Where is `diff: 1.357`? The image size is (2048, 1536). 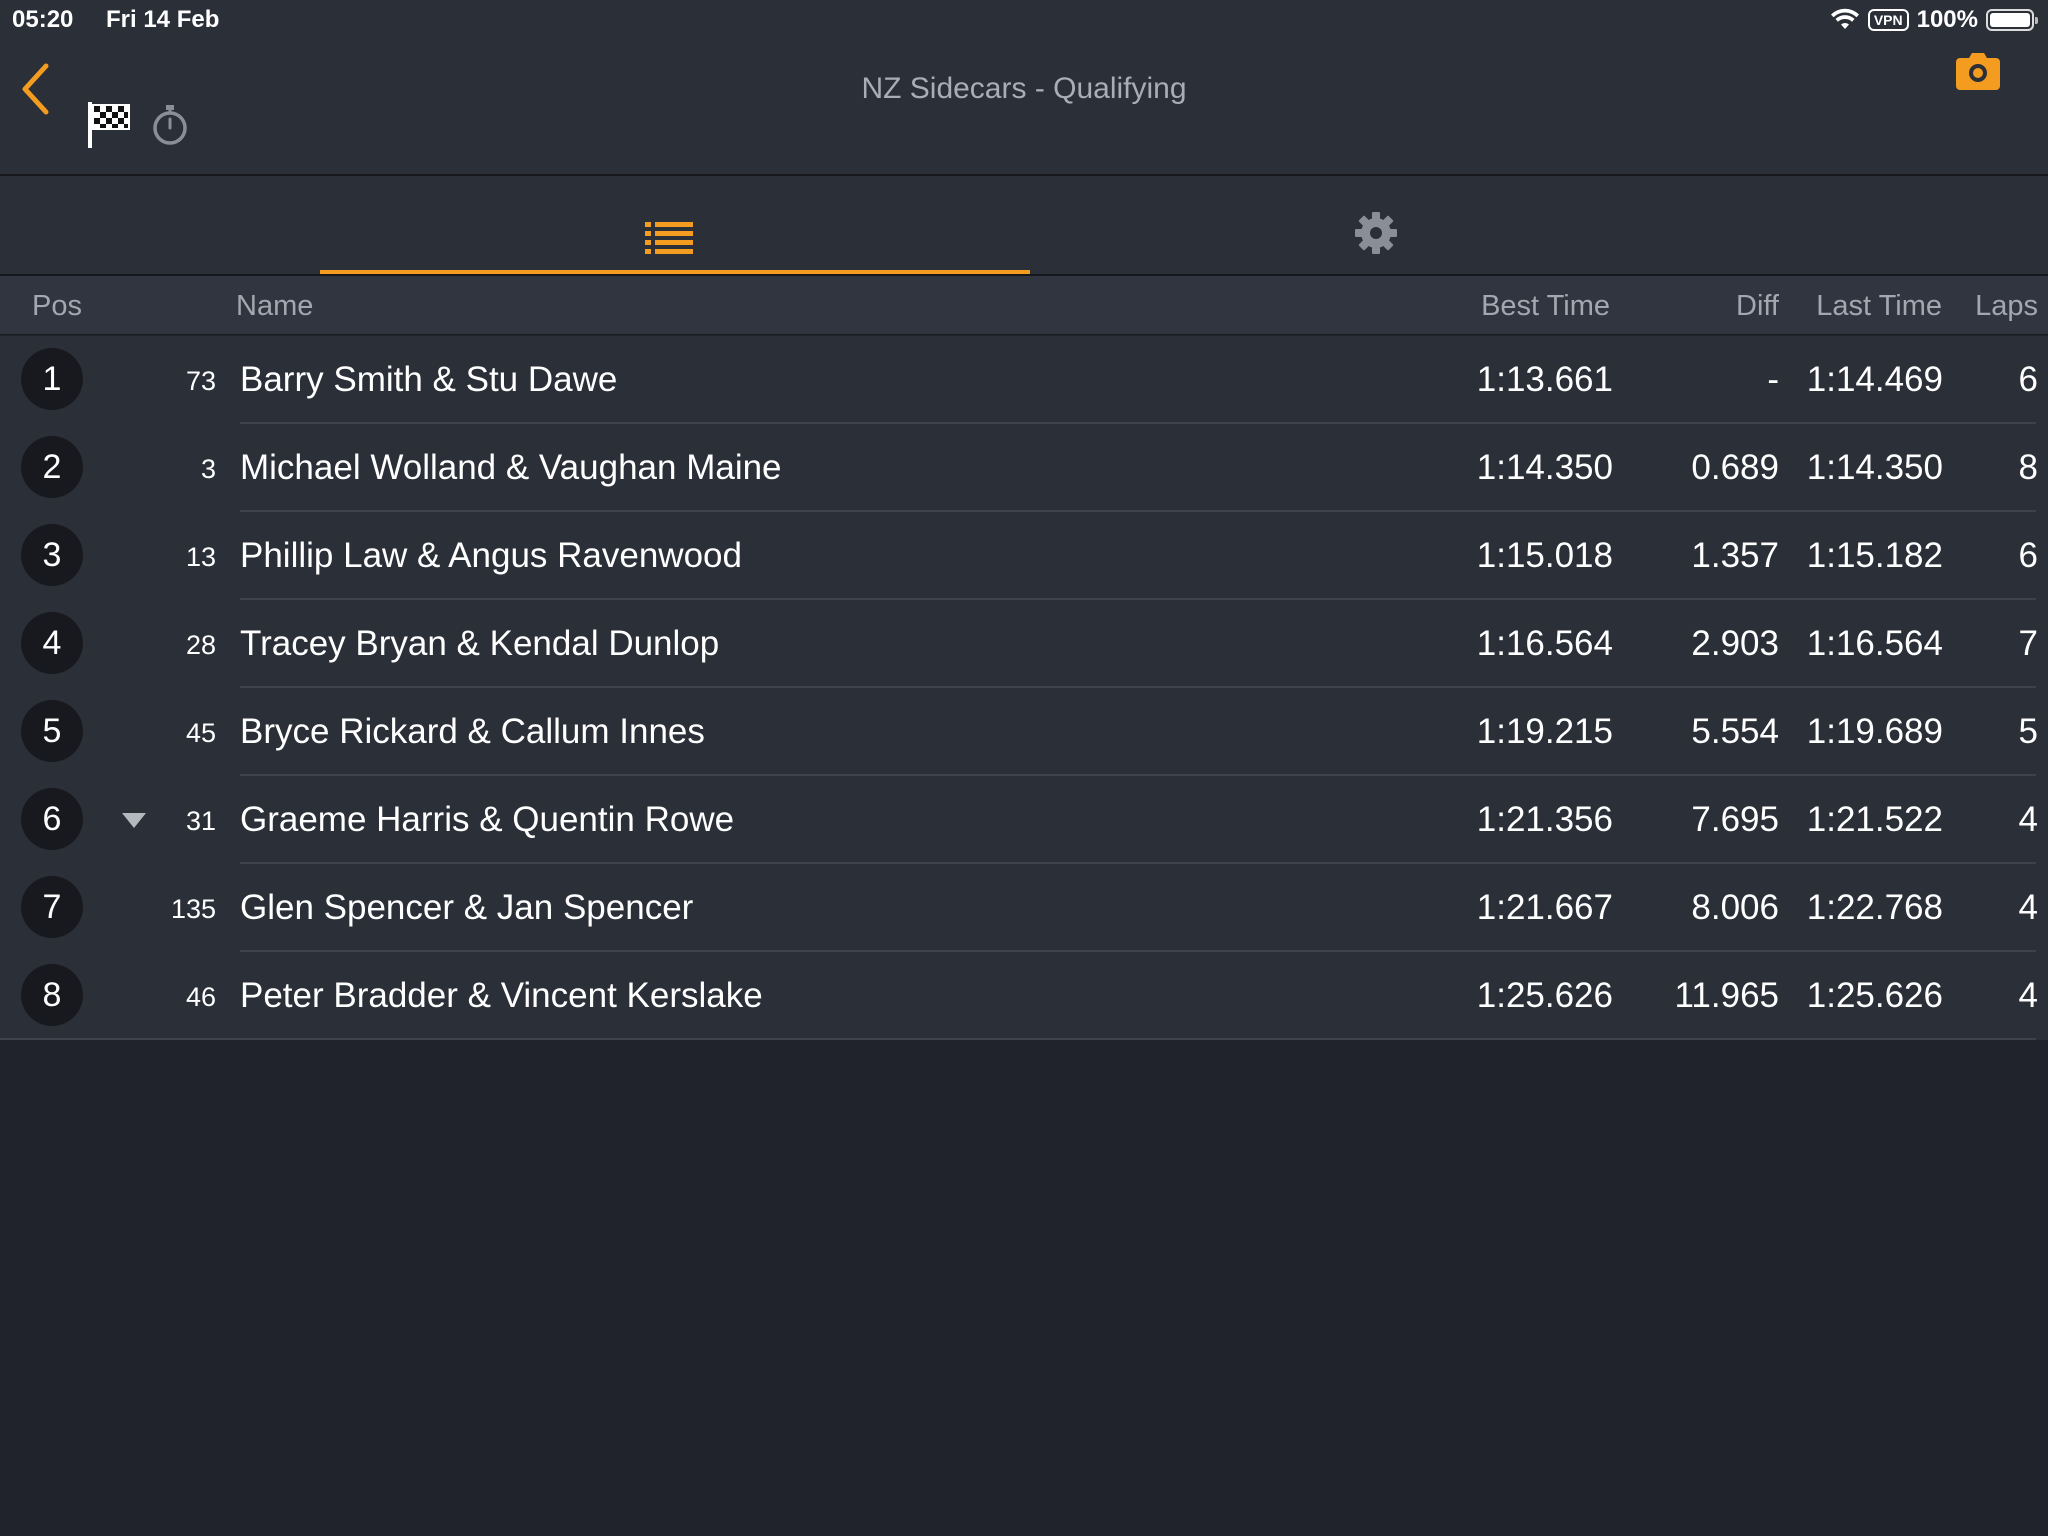
diff: 1.357 is located at coordinates (1735, 555).